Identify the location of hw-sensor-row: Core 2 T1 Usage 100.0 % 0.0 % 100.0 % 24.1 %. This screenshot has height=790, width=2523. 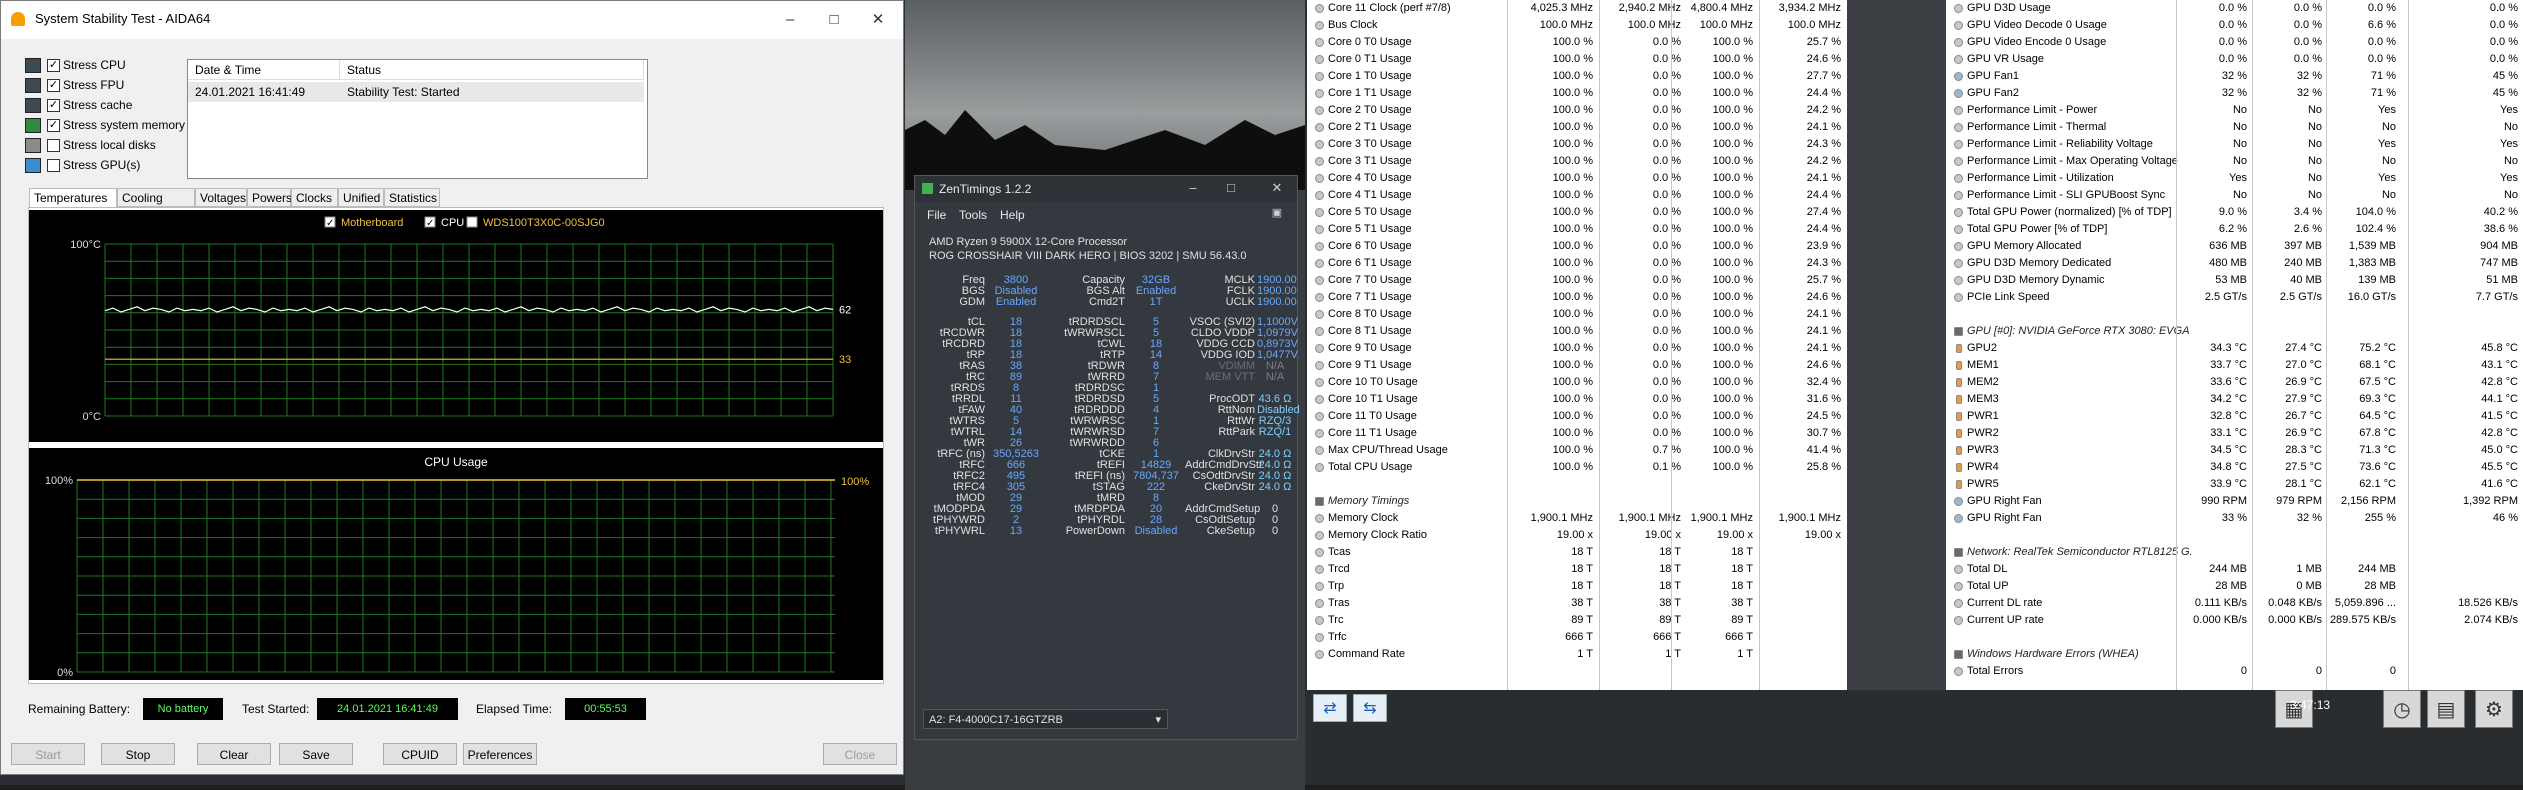
(1577, 127).